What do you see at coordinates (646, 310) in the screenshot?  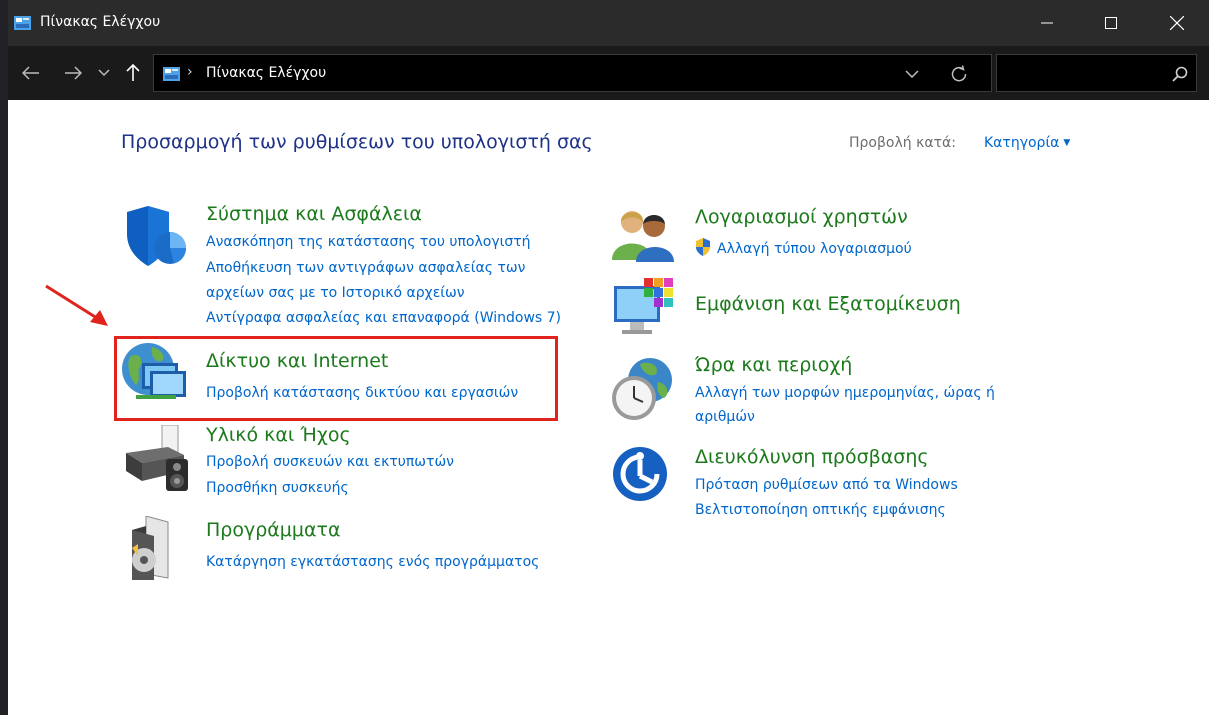 I see `monitor-palette-icon` at bounding box center [646, 310].